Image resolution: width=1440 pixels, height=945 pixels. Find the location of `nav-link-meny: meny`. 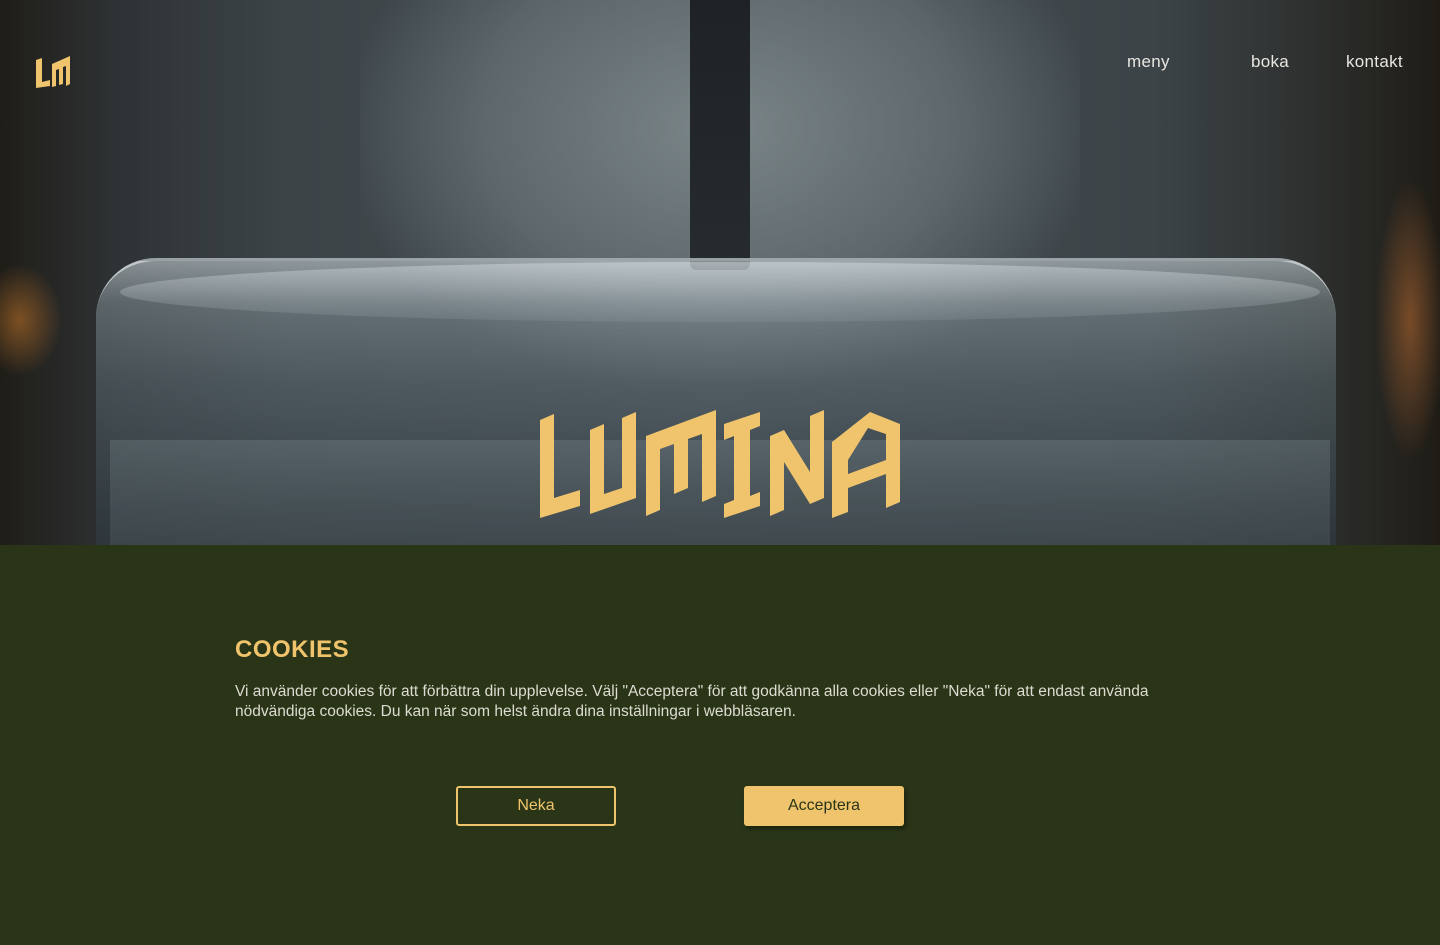

nav-link-meny: meny is located at coordinates (1148, 62).